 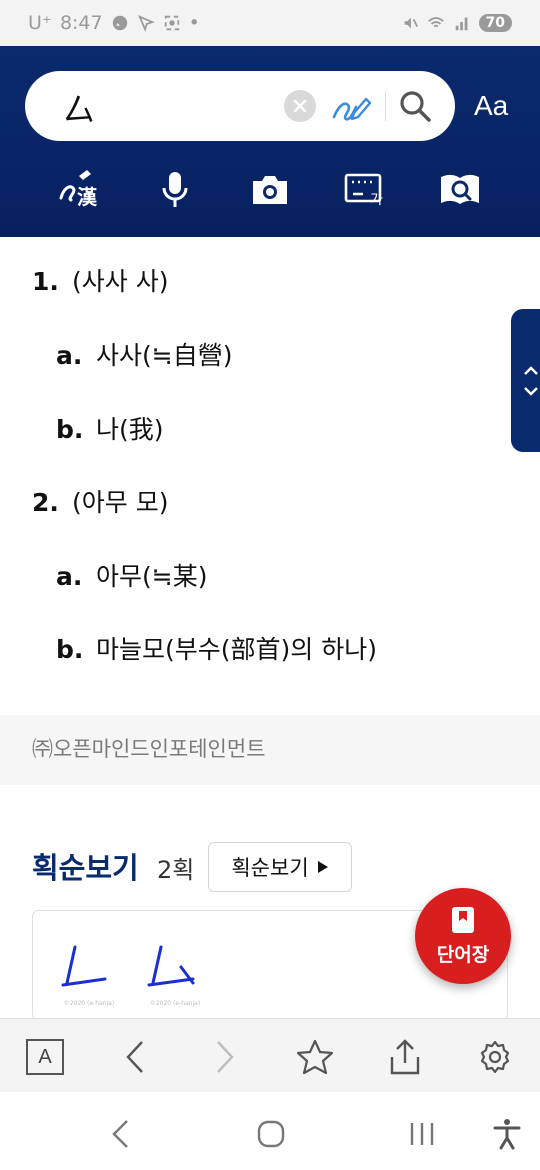 I want to click on meaning-number: 1., so click(x=45, y=281).